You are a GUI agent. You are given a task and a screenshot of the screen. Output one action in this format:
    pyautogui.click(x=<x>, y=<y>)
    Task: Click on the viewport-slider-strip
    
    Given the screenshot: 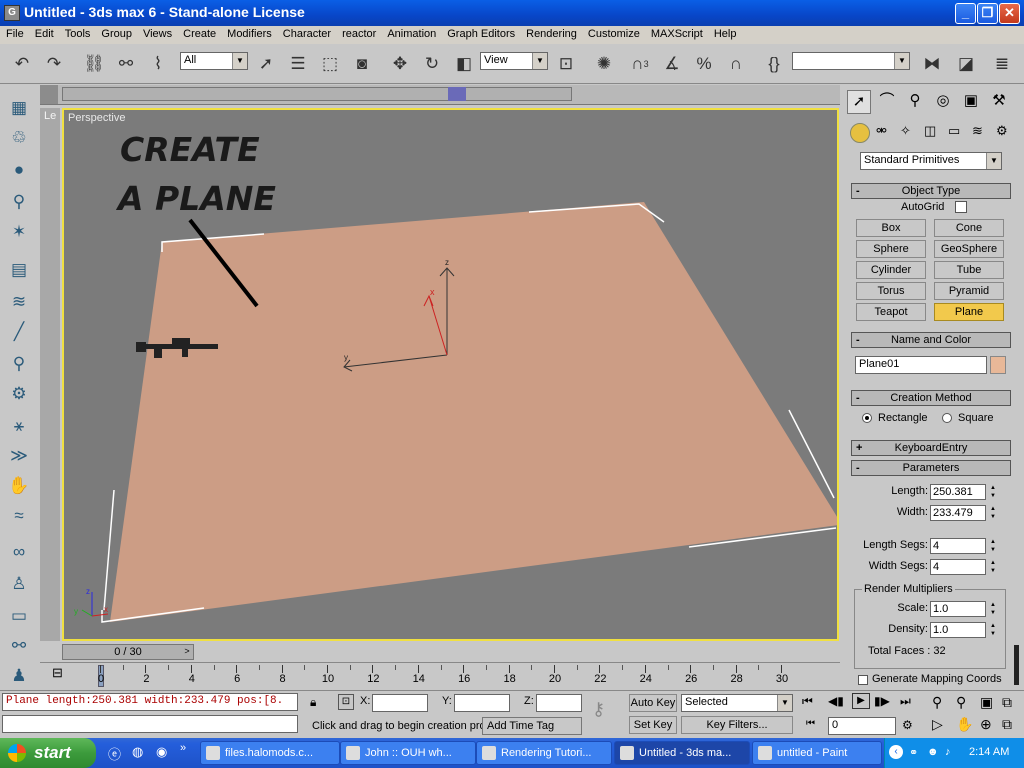 What is the action you would take?
    pyautogui.click(x=440, y=95)
    